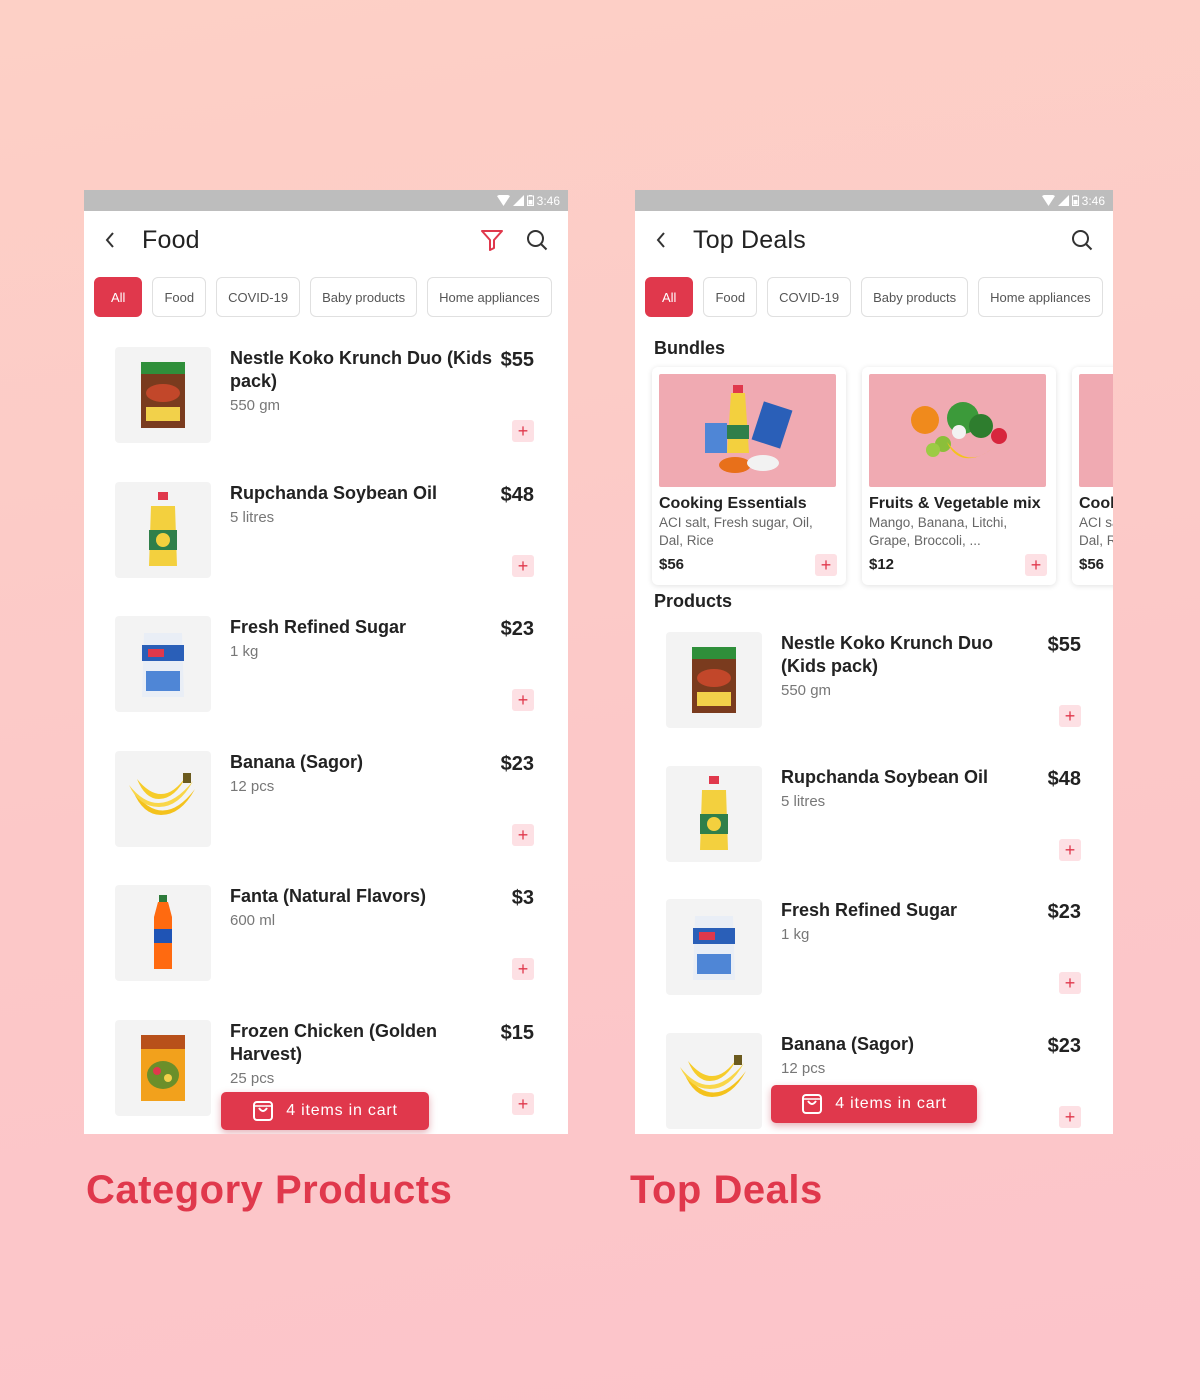  What do you see at coordinates (342, 1110) in the screenshot?
I see `cart-label: 4 items in cart` at bounding box center [342, 1110].